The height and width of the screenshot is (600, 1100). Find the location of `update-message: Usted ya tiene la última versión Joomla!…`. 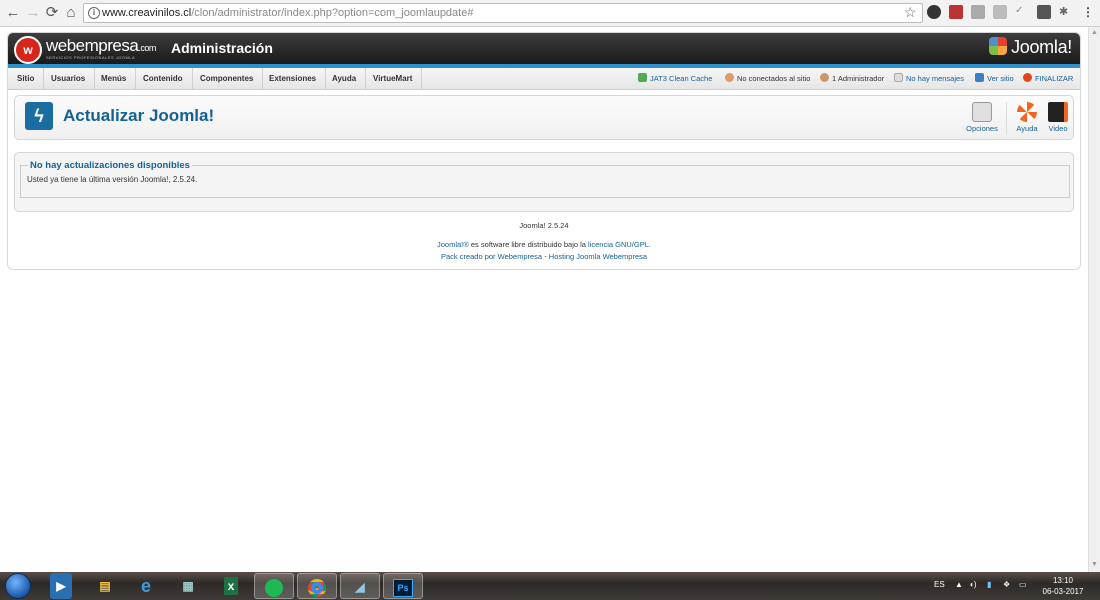

update-message: Usted ya tiene la última versión Joomla!… is located at coordinates (112, 179).